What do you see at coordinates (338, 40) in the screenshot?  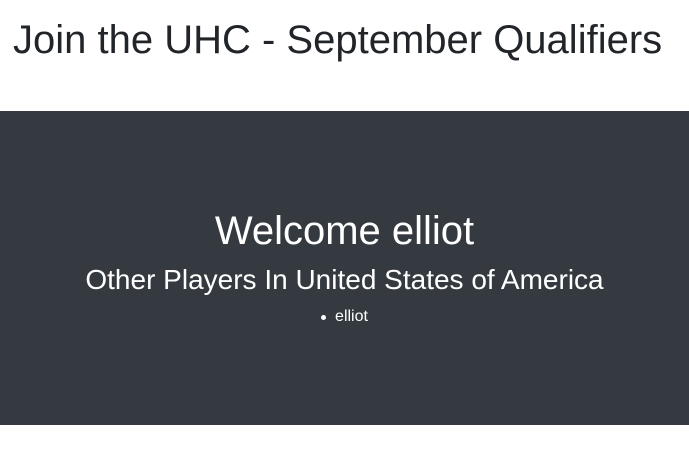 I see `page-title: Join the UHC - September Qualifiers` at bounding box center [338, 40].